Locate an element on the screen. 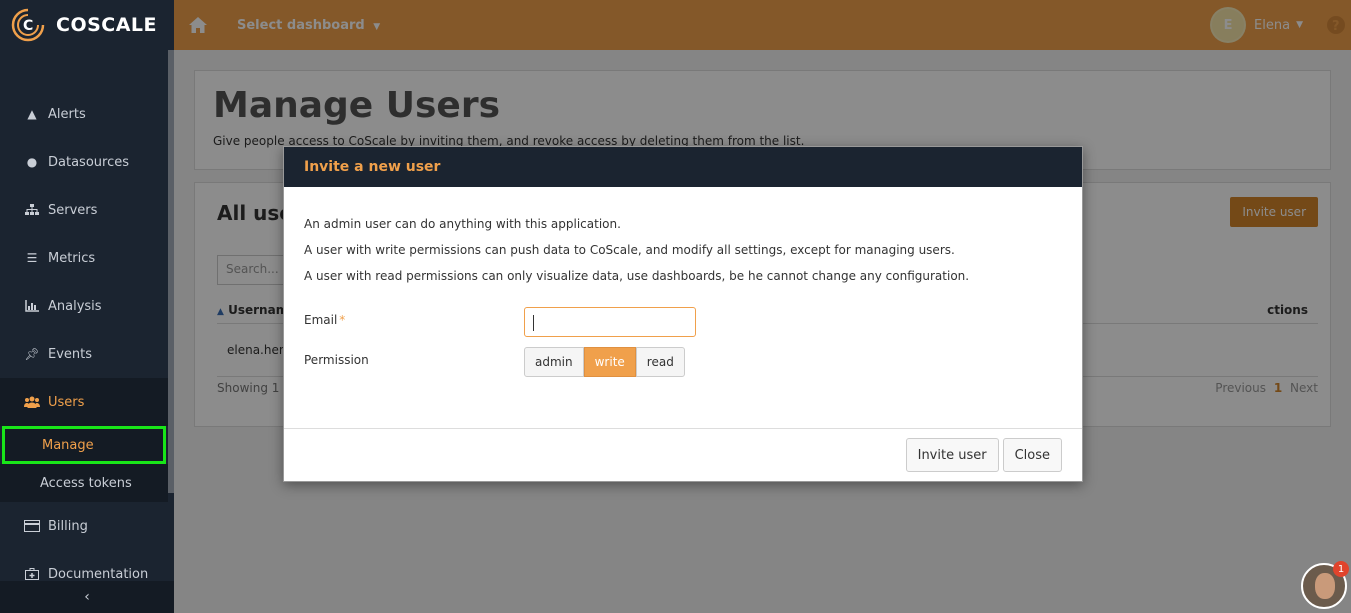 The width and height of the screenshot is (1351, 613). bar-chart-icon is located at coordinates (32, 306).